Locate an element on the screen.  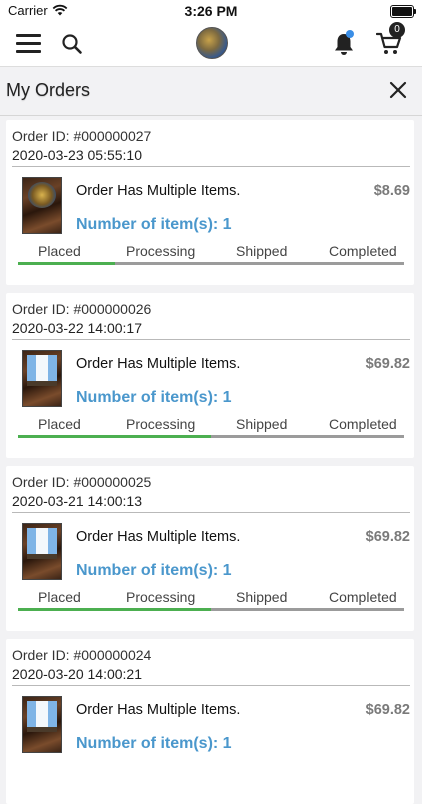
status-bar: Carrier 3:26 PM is located at coordinates (211, 11).